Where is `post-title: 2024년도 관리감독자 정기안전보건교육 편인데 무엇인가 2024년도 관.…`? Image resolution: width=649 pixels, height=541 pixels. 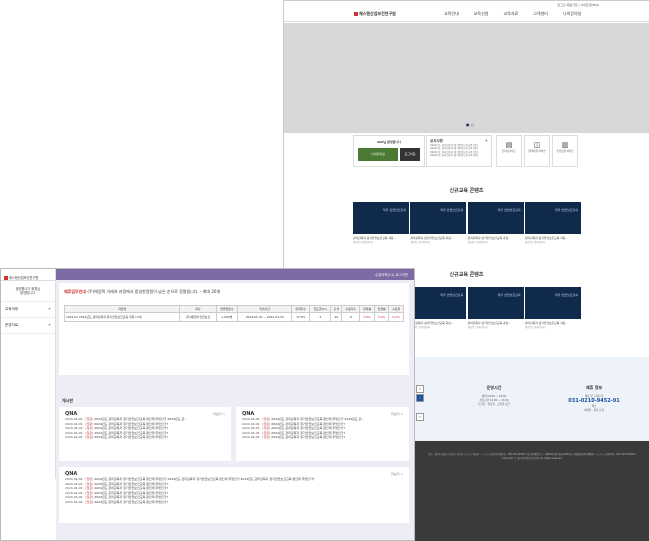
post-title: 2024년도 관리감독자 정기안전보건교육 편인데 무엇인가 2024년도 관.… is located at coordinates (141, 419).